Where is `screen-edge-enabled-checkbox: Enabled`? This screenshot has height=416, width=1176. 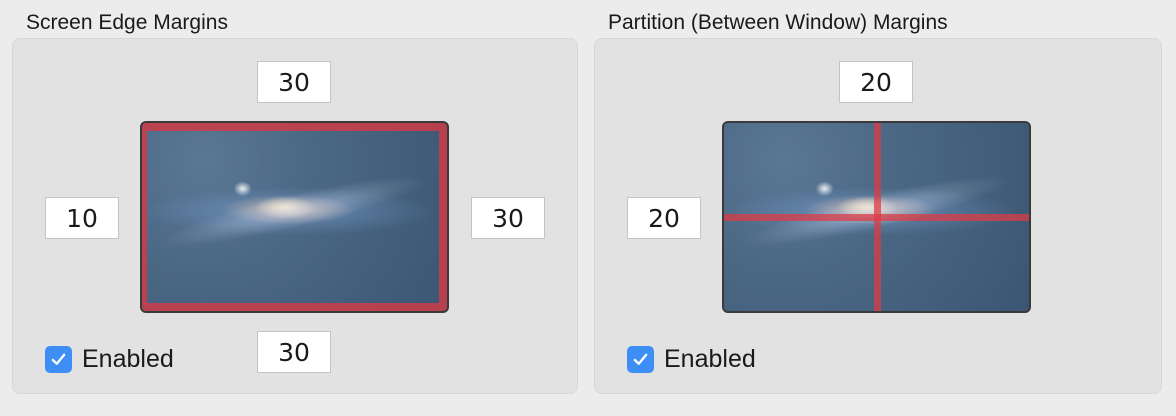
screen-edge-enabled-checkbox: Enabled is located at coordinates (109, 359).